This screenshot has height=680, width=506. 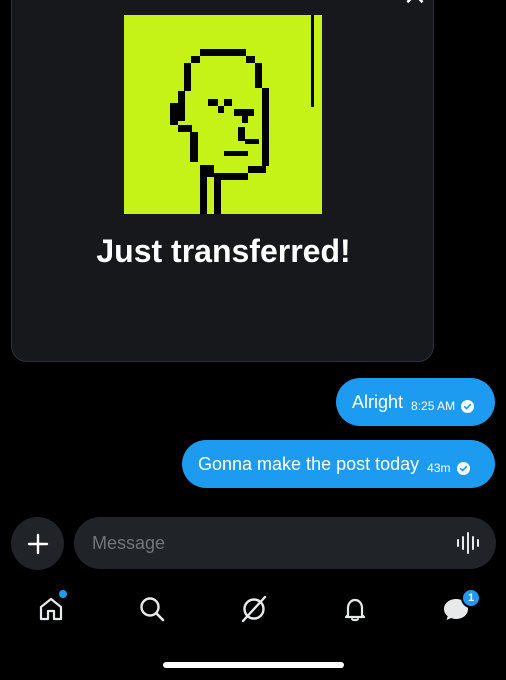 I want to click on bell-icon, so click(x=355, y=610).